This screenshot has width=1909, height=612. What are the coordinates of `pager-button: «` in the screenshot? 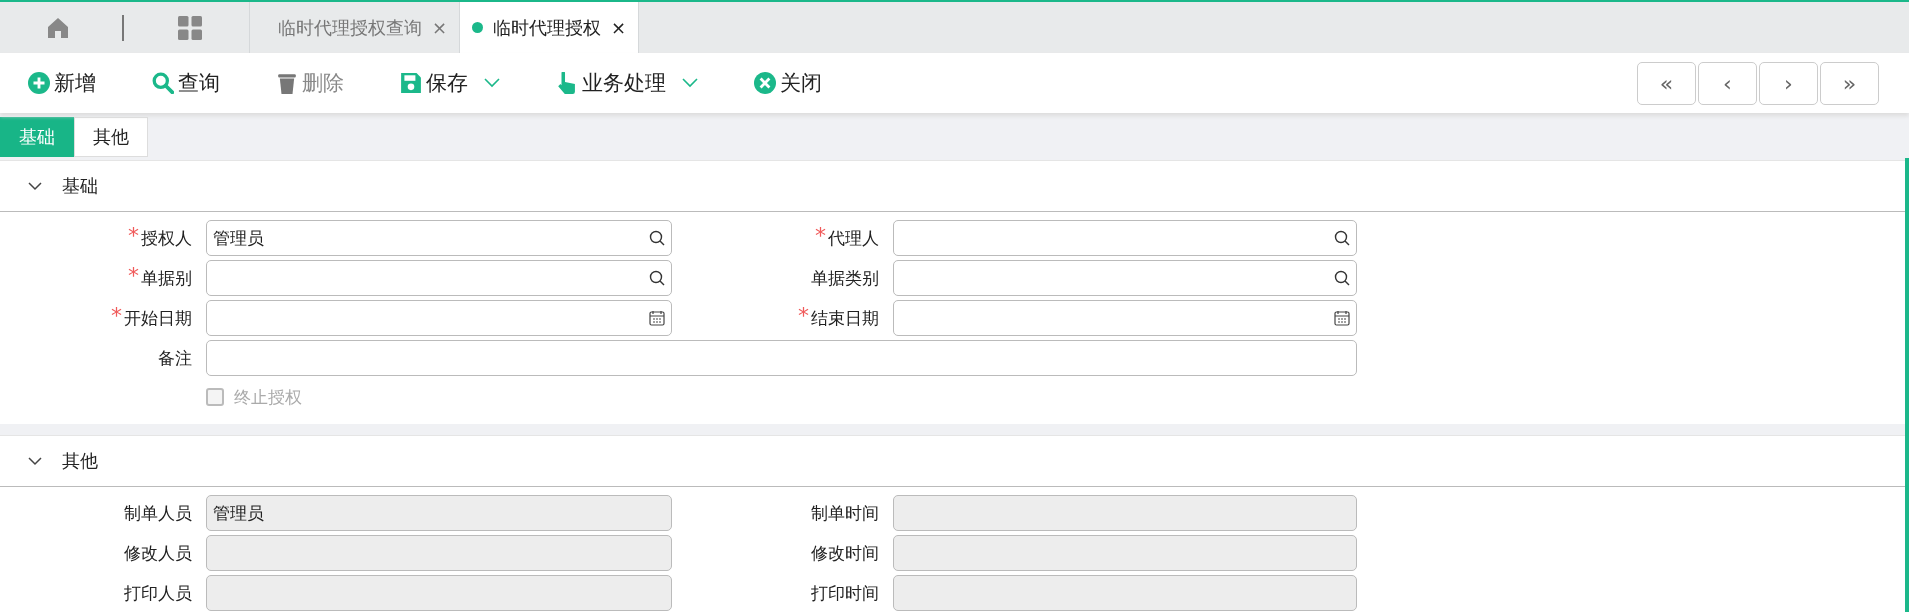 It's located at (1666, 83).